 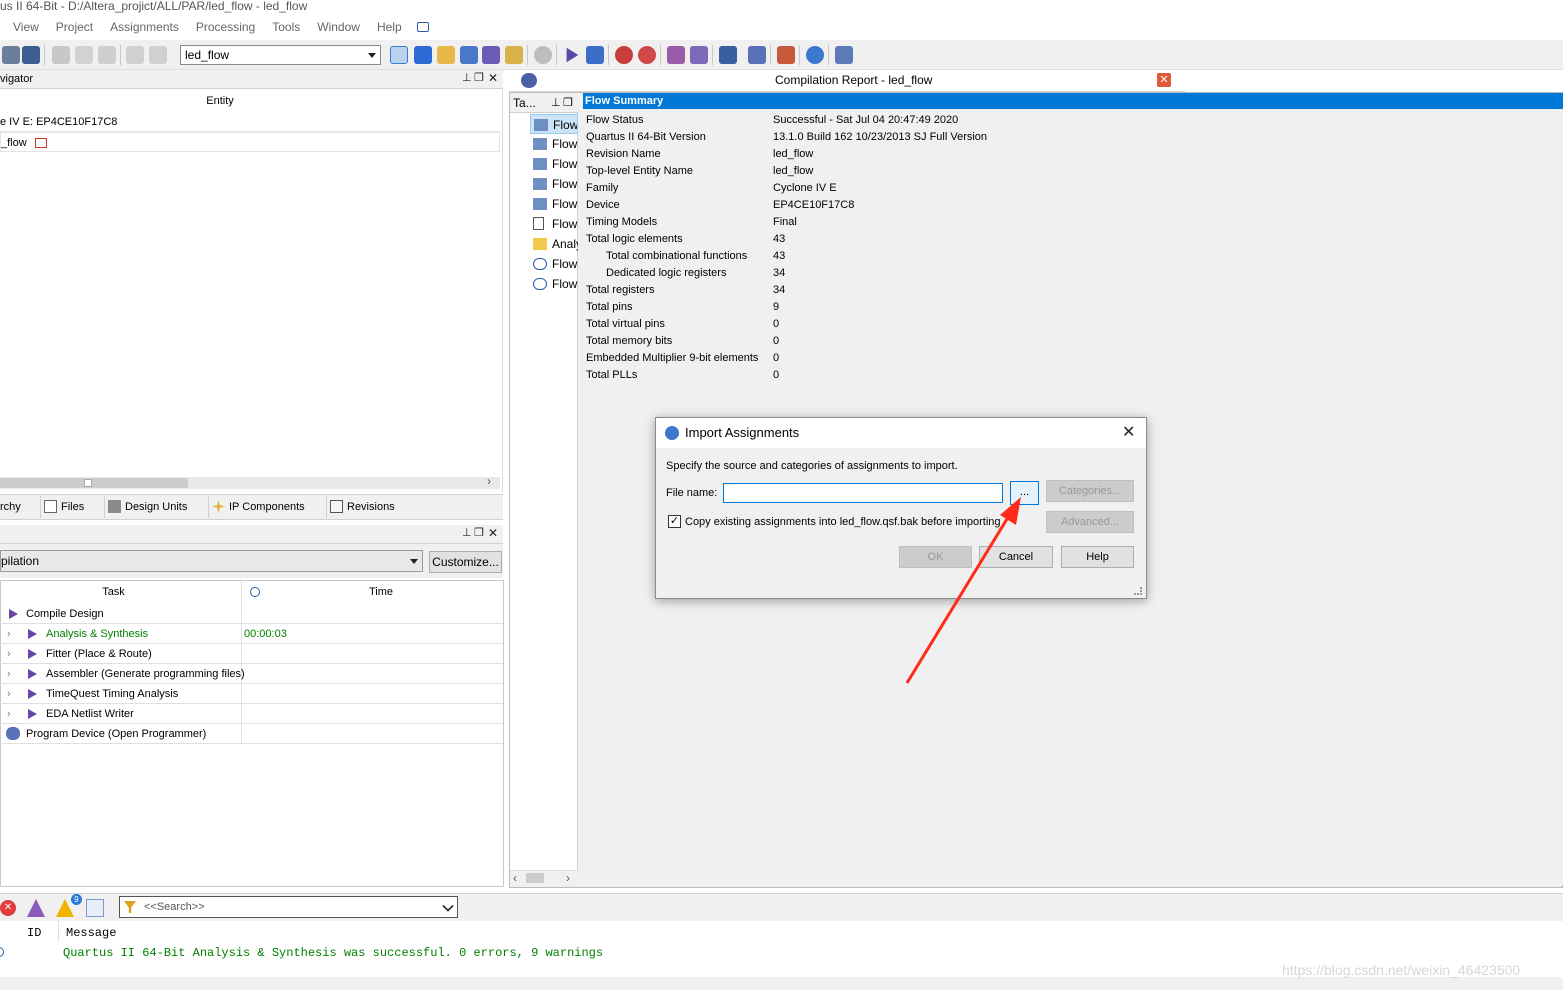 I want to click on revision-select: led_flow, so click(x=280, y=55).